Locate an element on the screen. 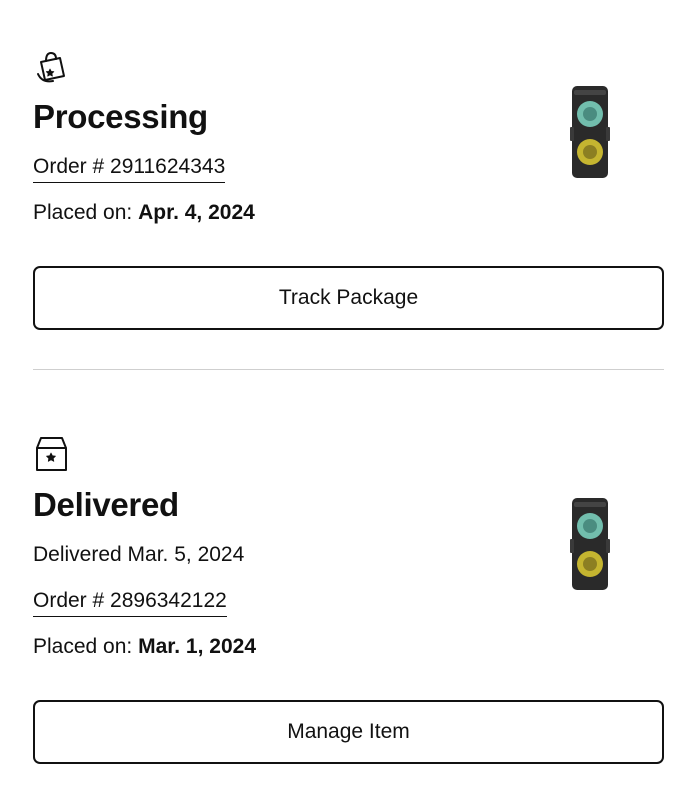  order-number: Order # 2896342122 is located at coordinates (130, 603).